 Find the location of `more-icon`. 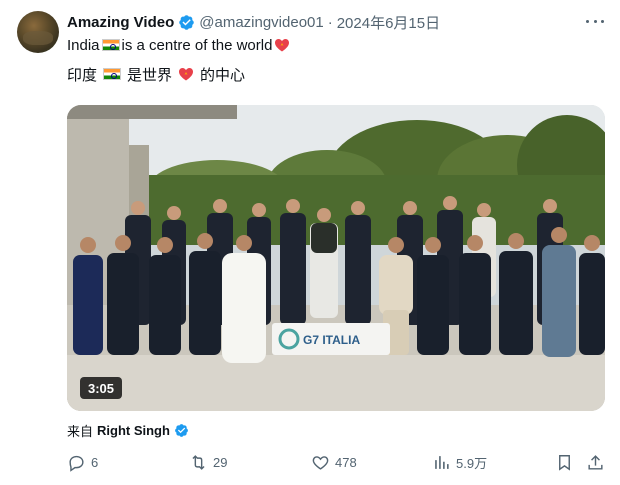

more-icon is located at coordinates (595, 21).